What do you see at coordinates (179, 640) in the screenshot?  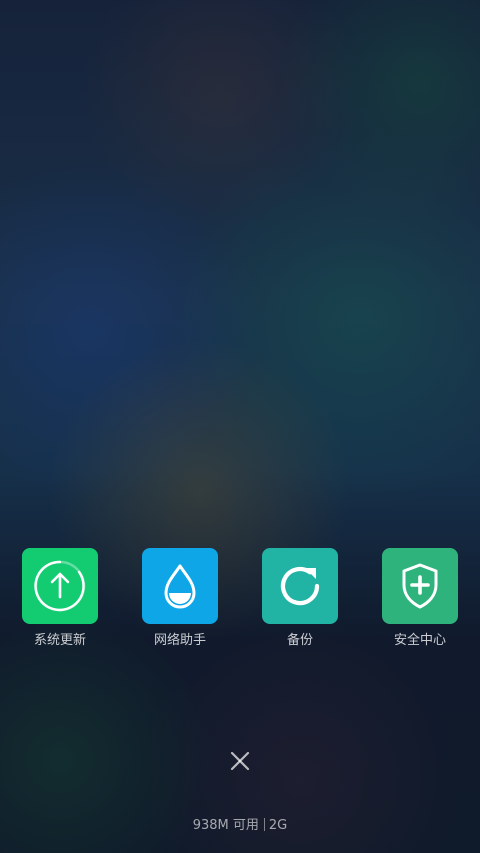 I see `app-label: 网络助手` at bounding box center [179, 640].